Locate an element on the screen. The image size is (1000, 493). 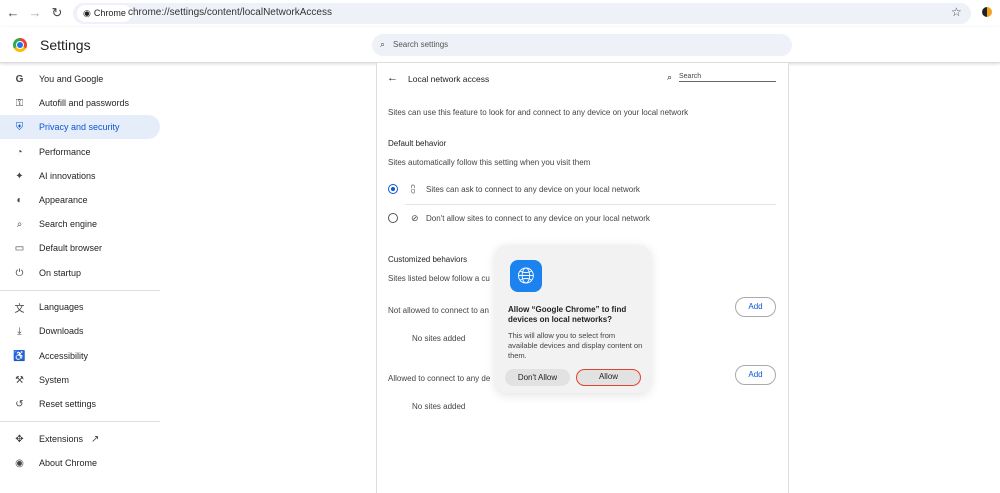
sidebar-item-about: ◉ About Chrome is located at coordinates (80, 463).